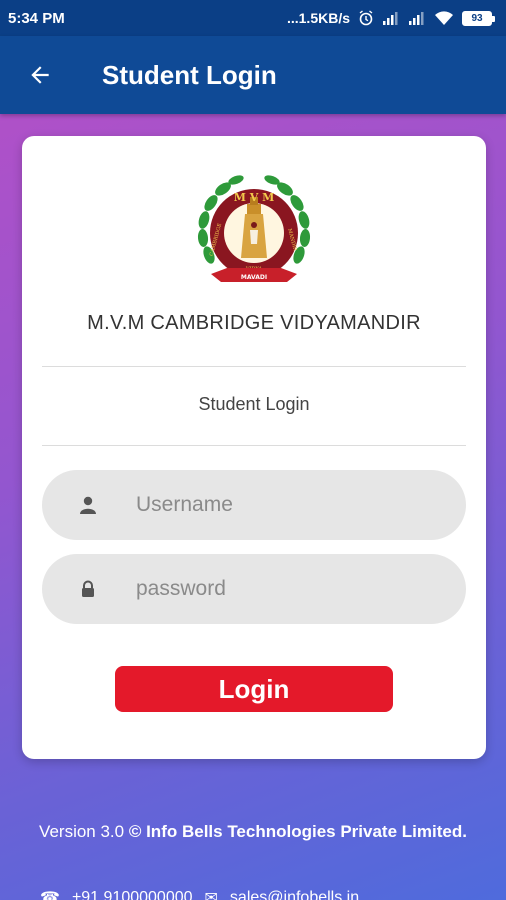 The height and width of the screenshot is (900, 506). I want to click on contact-phone: +91 9100000000, so click(132, 894).